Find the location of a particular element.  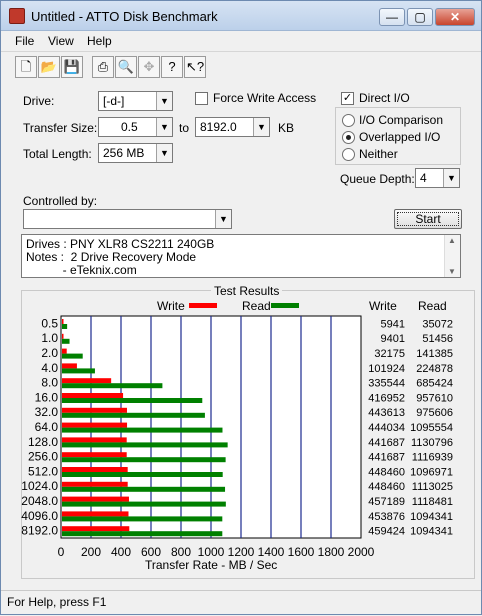

x-axis-label: Transfer Rate - MB / Sec is located at coordinates (211, 565).